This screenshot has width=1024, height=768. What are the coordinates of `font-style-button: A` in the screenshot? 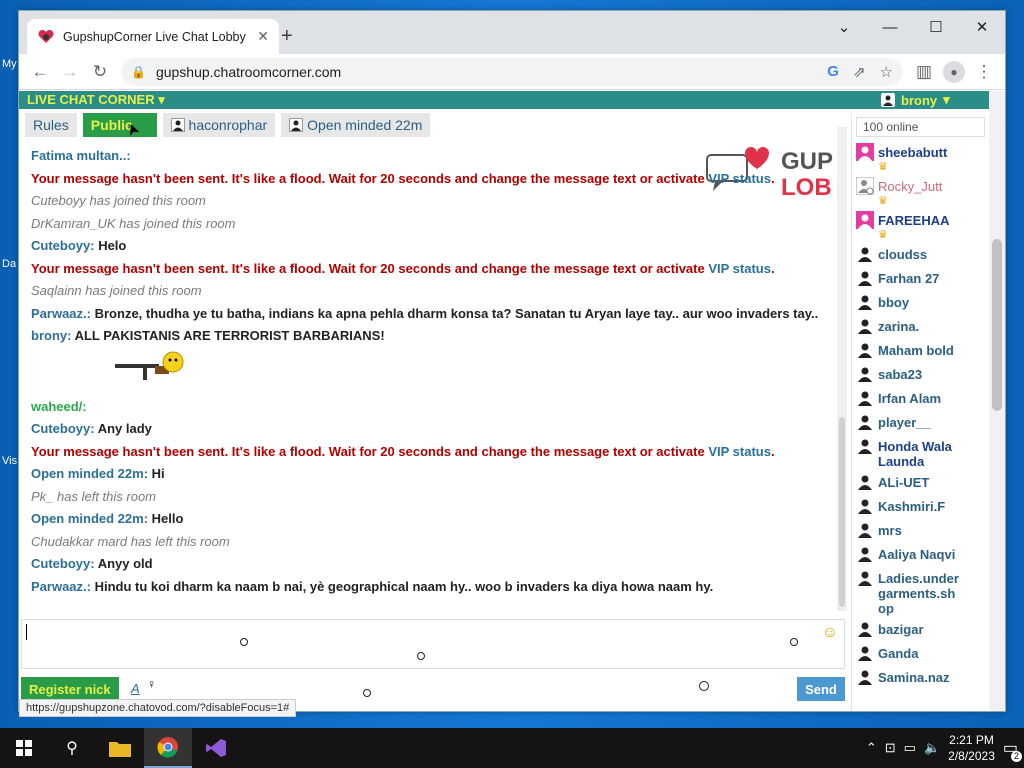 It's located at (135, 688).